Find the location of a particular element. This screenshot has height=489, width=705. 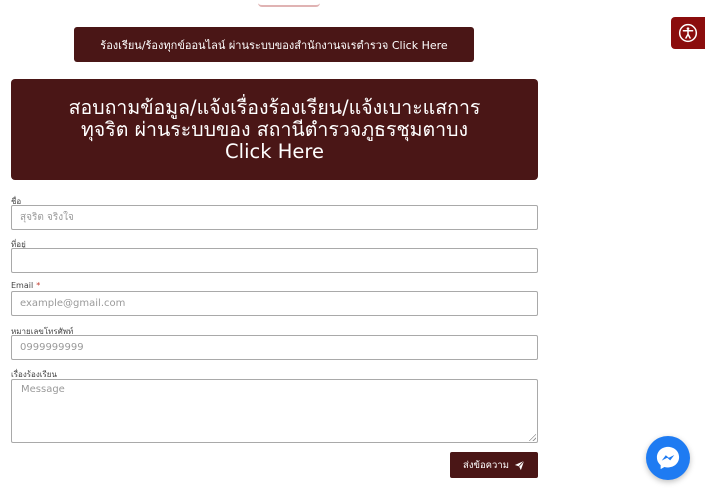

address-input is located at coordinates (274, 260).